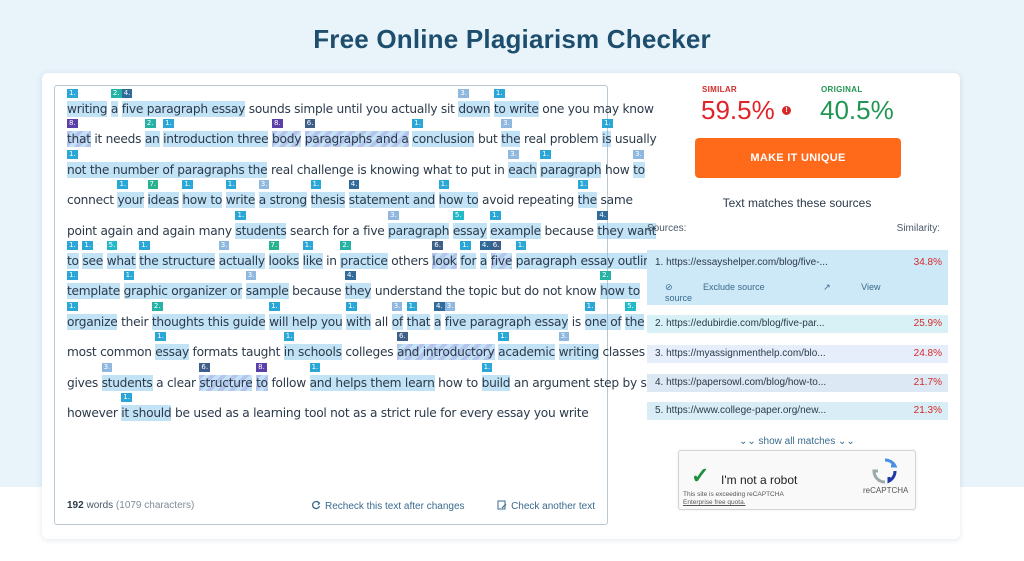 This screenshot has width=1024, height=561. What do you see at coordinates (419, 224) in the screenshot?
I see `matched-fragment: 3. paragraph` at bounding box center [419, 224].